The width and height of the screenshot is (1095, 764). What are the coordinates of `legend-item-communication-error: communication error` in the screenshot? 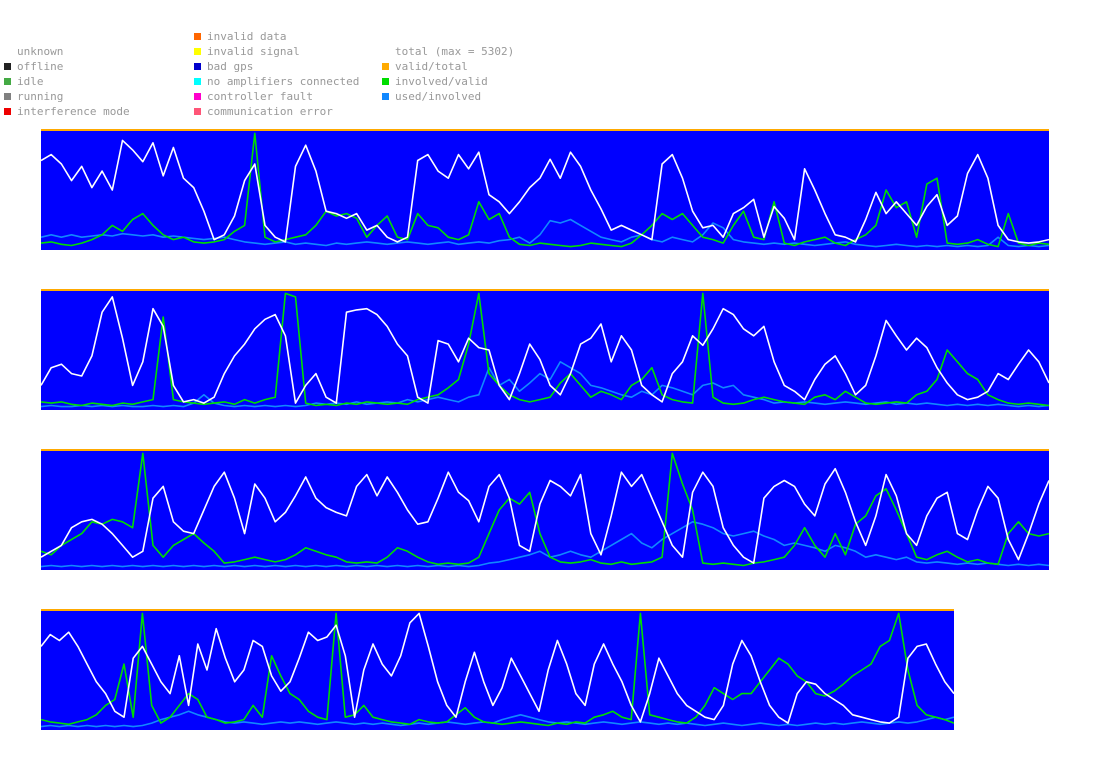 It's located at (263, 111).